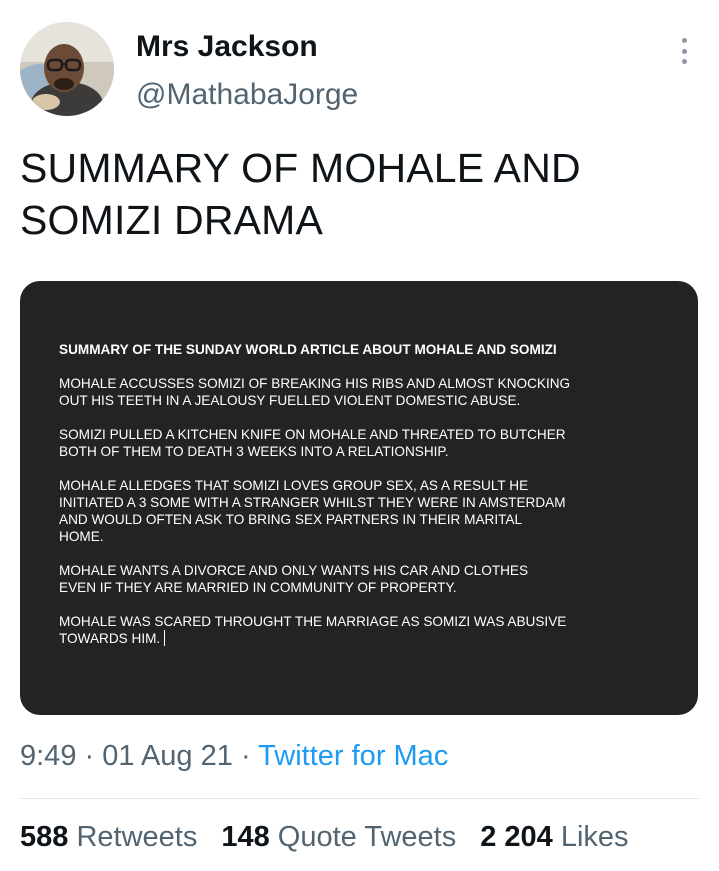  I want to click on tweet-source-link: Twitter for Mac, so click(353, 756).